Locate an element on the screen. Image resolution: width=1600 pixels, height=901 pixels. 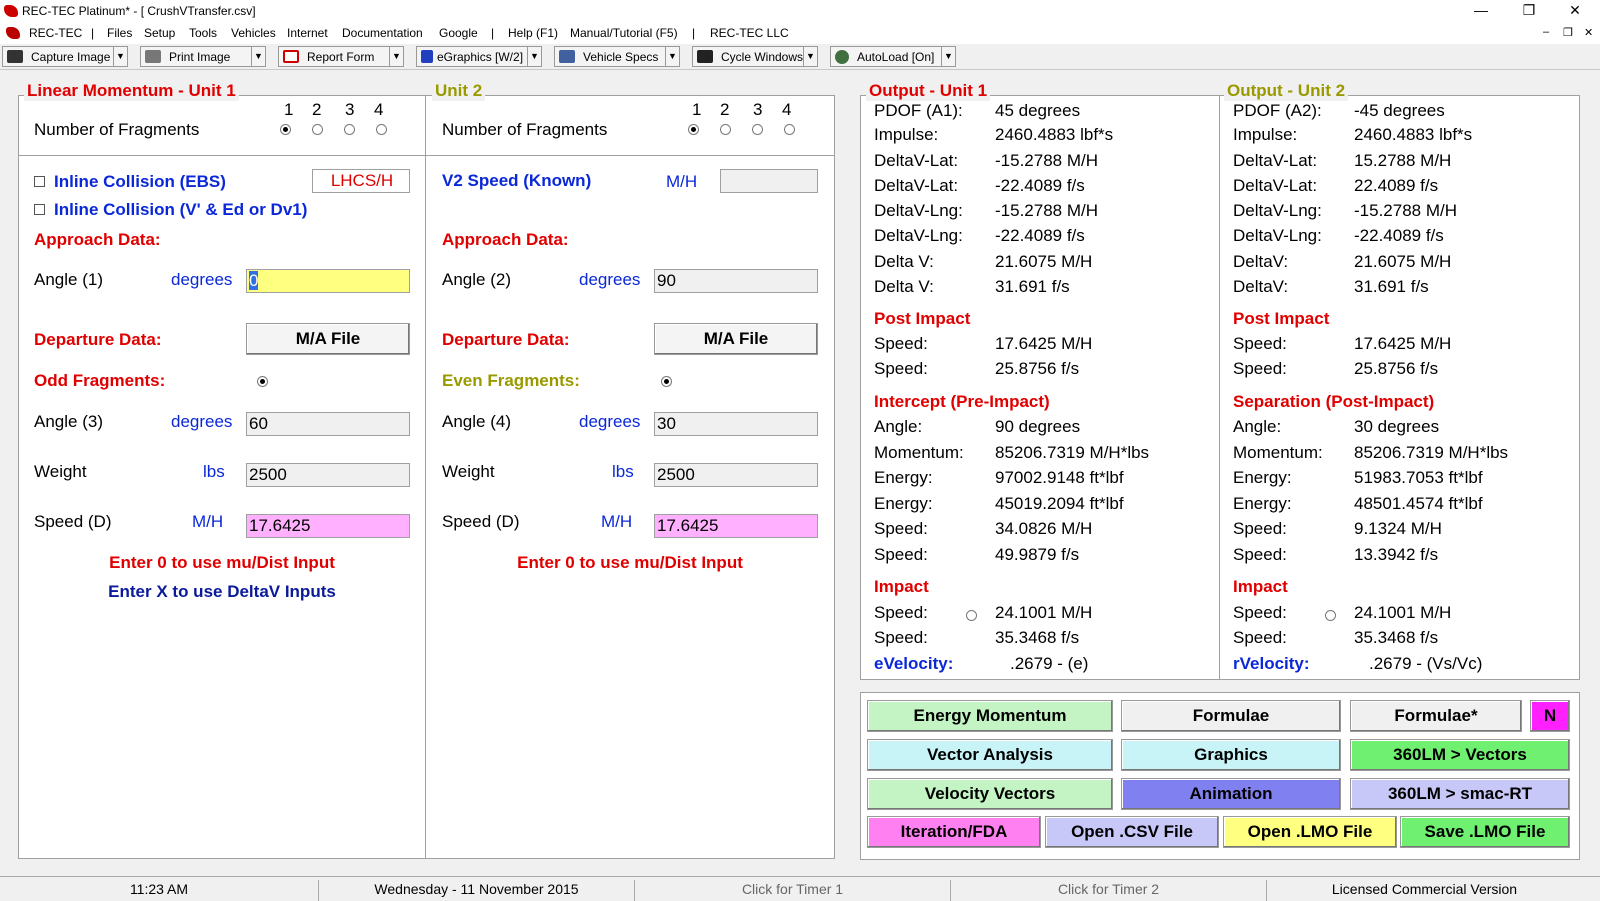
mdi-restore-icon: ❐ is located at coordinates (1568, 32).